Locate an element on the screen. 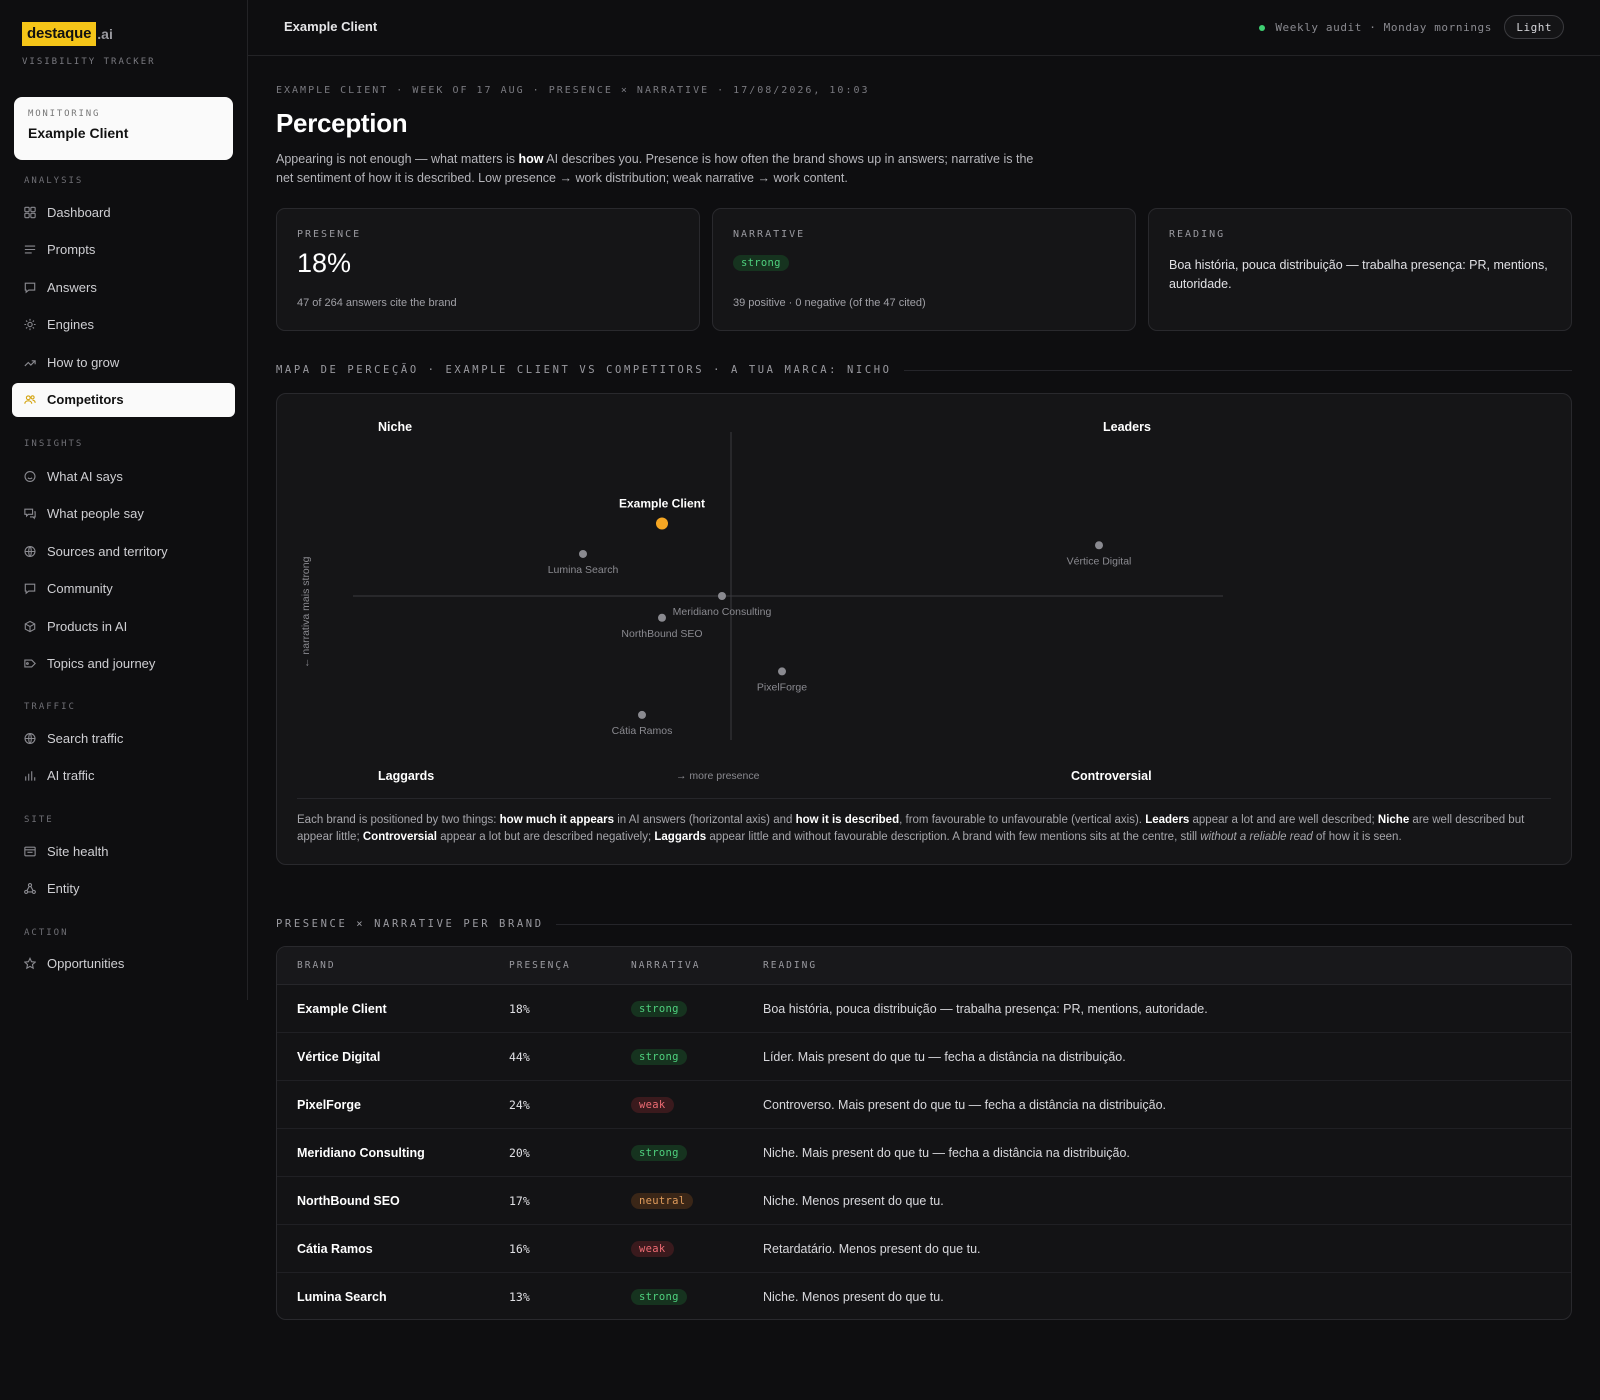  sidebar-item-what-people-say: What people say is located at coordinates (123, 514).